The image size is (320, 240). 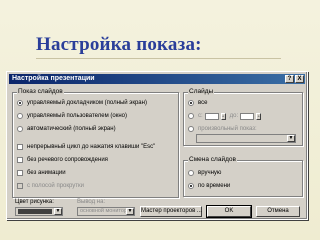 I want to click on check-no-narration, so click(x=20, y=160).